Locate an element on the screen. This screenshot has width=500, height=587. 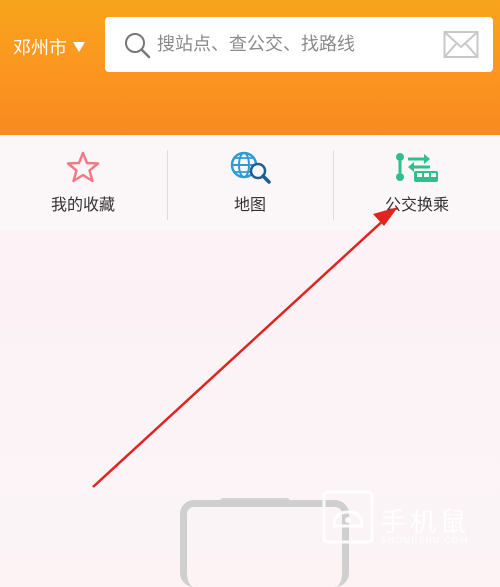
watermark-brand: 手机鼠 is located at coordinates (425, 523).